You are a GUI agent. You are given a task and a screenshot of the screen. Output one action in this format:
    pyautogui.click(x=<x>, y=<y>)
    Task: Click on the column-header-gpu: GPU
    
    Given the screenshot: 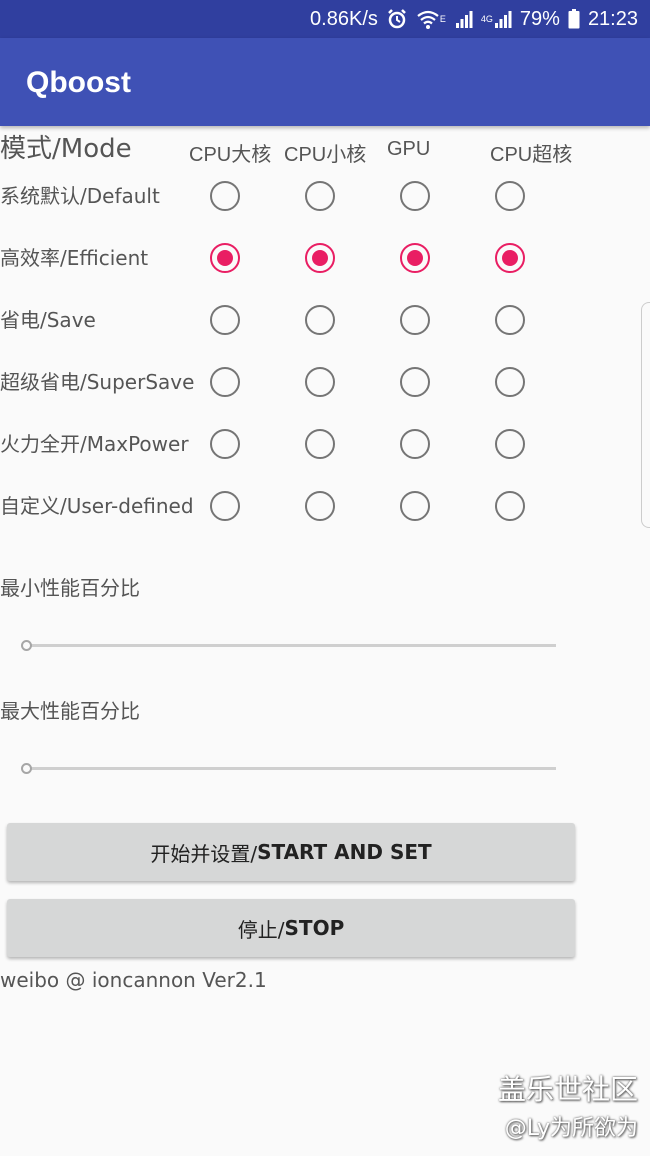 What is the action you would take?
    pyautogui.click(x=409, y=149)
    